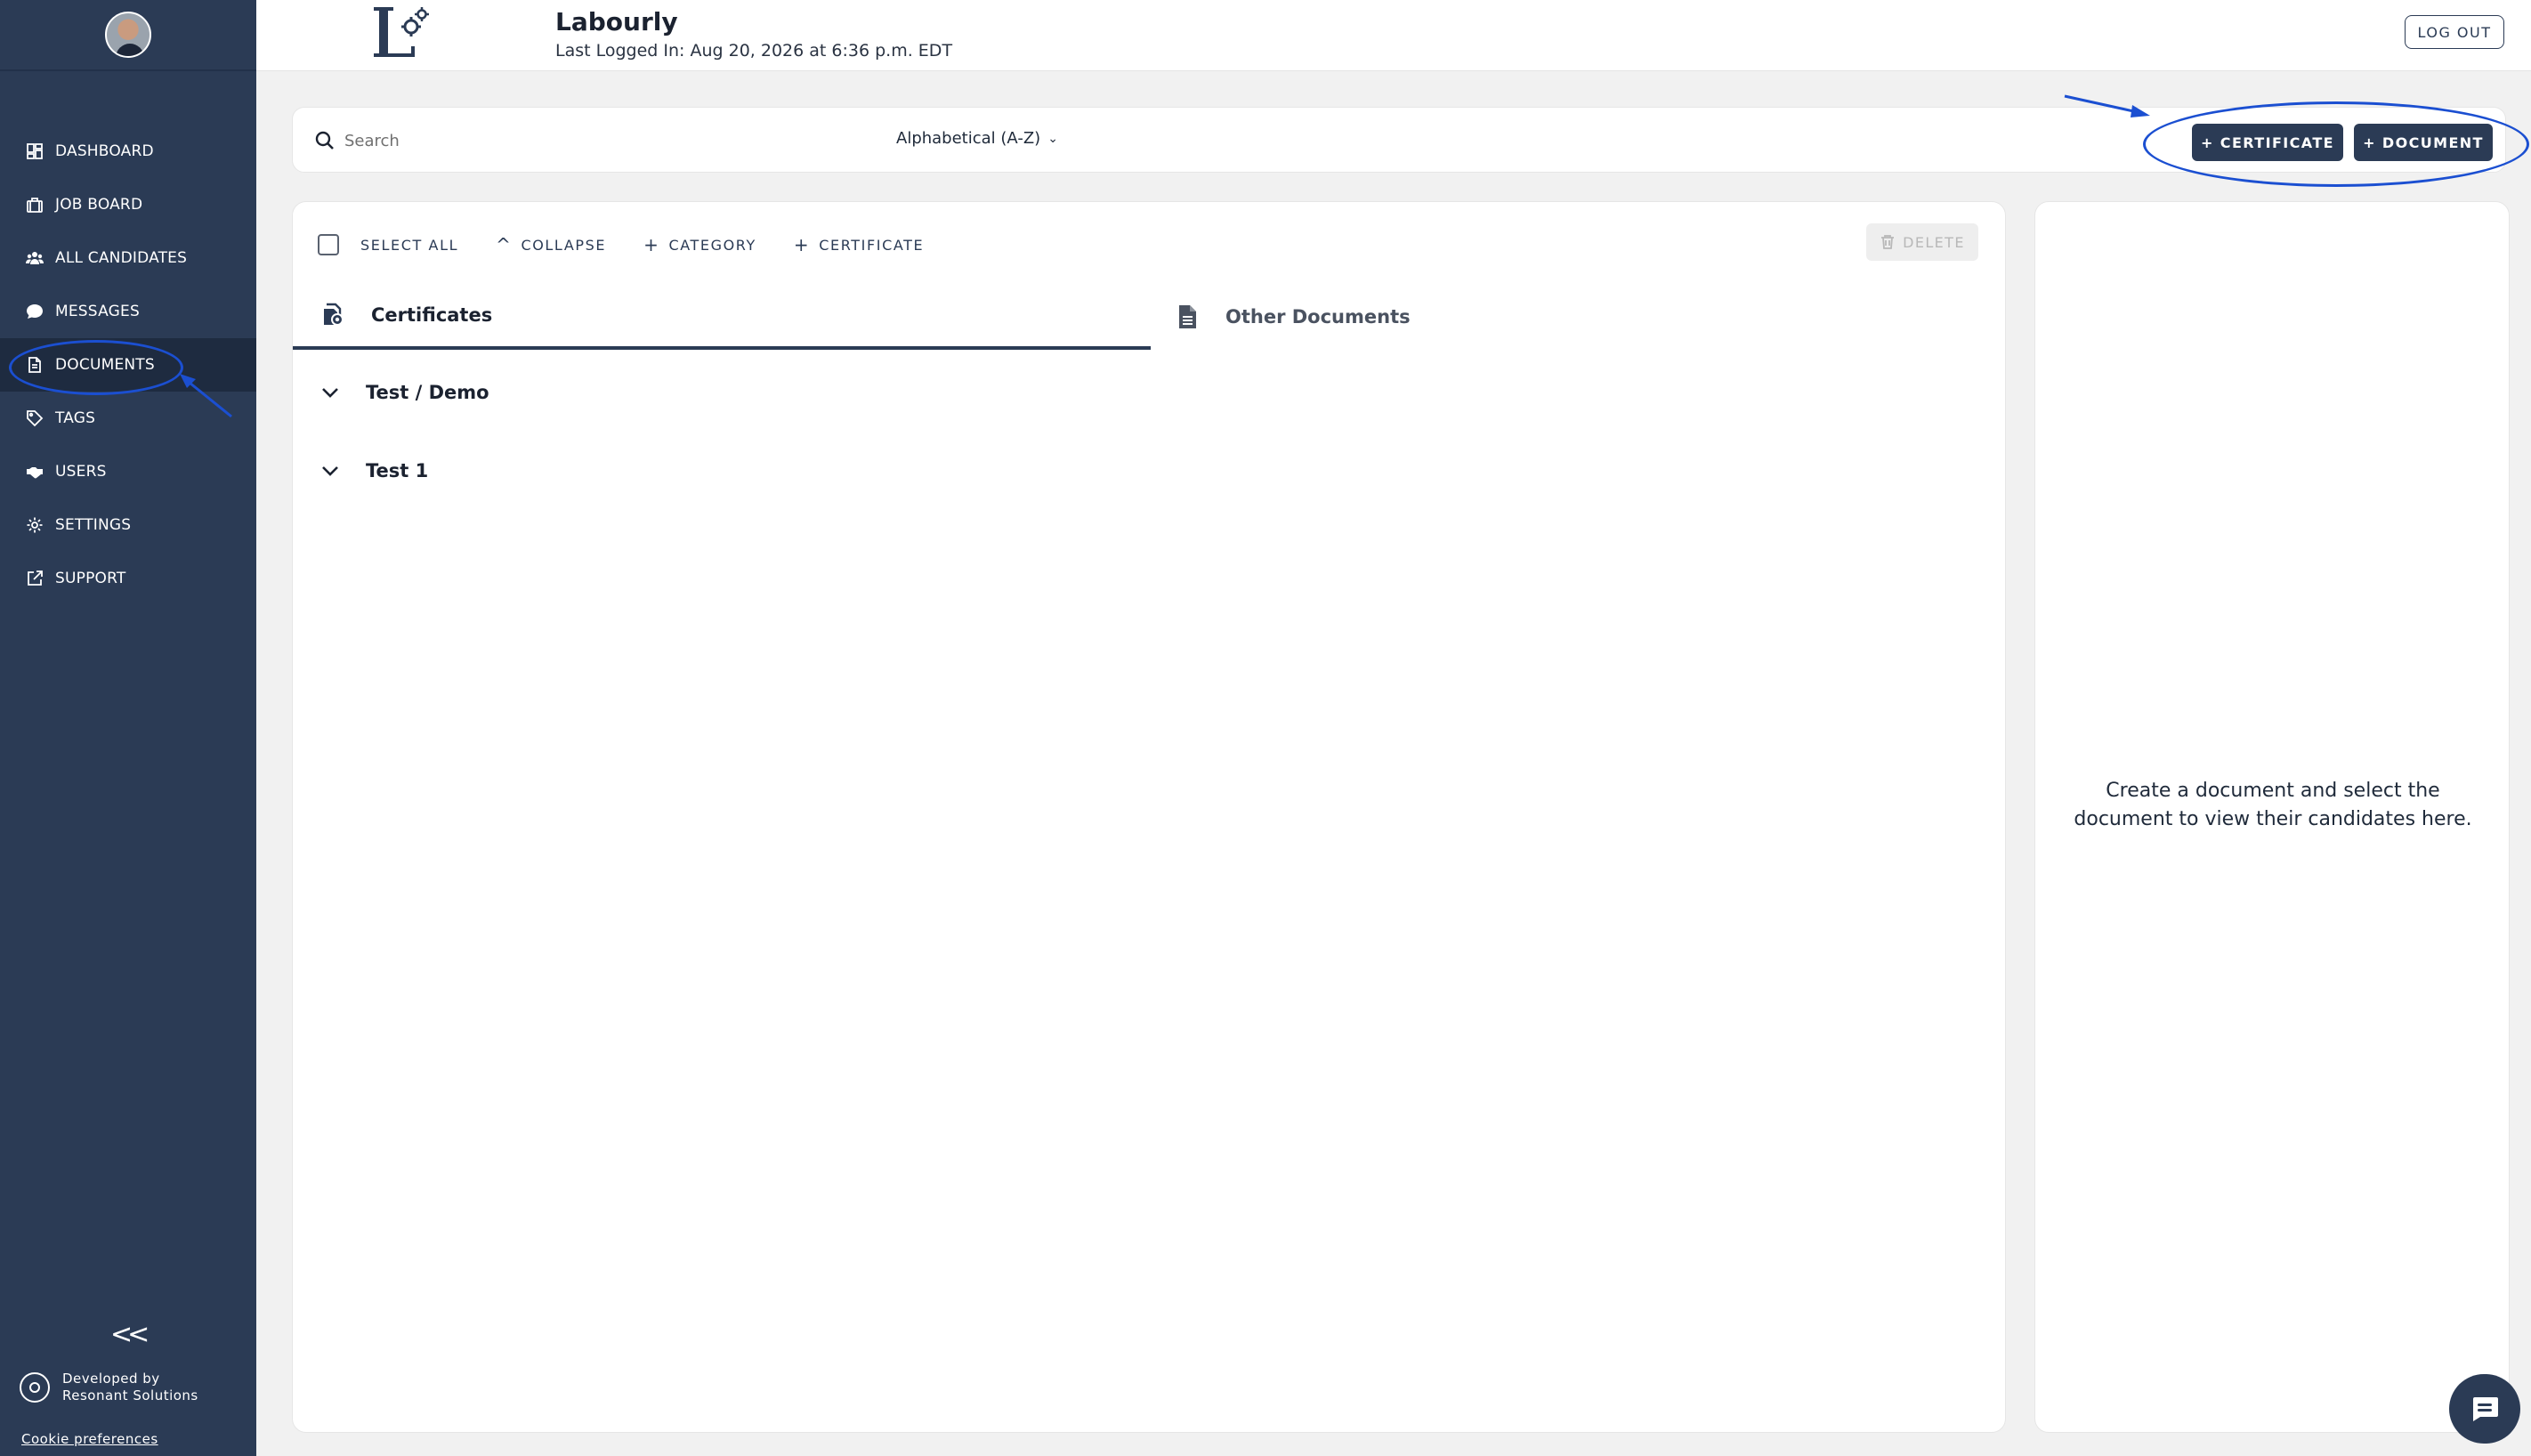  What do you see at coordinates (1318, 317) in the screenshot?
I see `tab-other-documents-label: Other Documents` at bounding box center [1318, 317].